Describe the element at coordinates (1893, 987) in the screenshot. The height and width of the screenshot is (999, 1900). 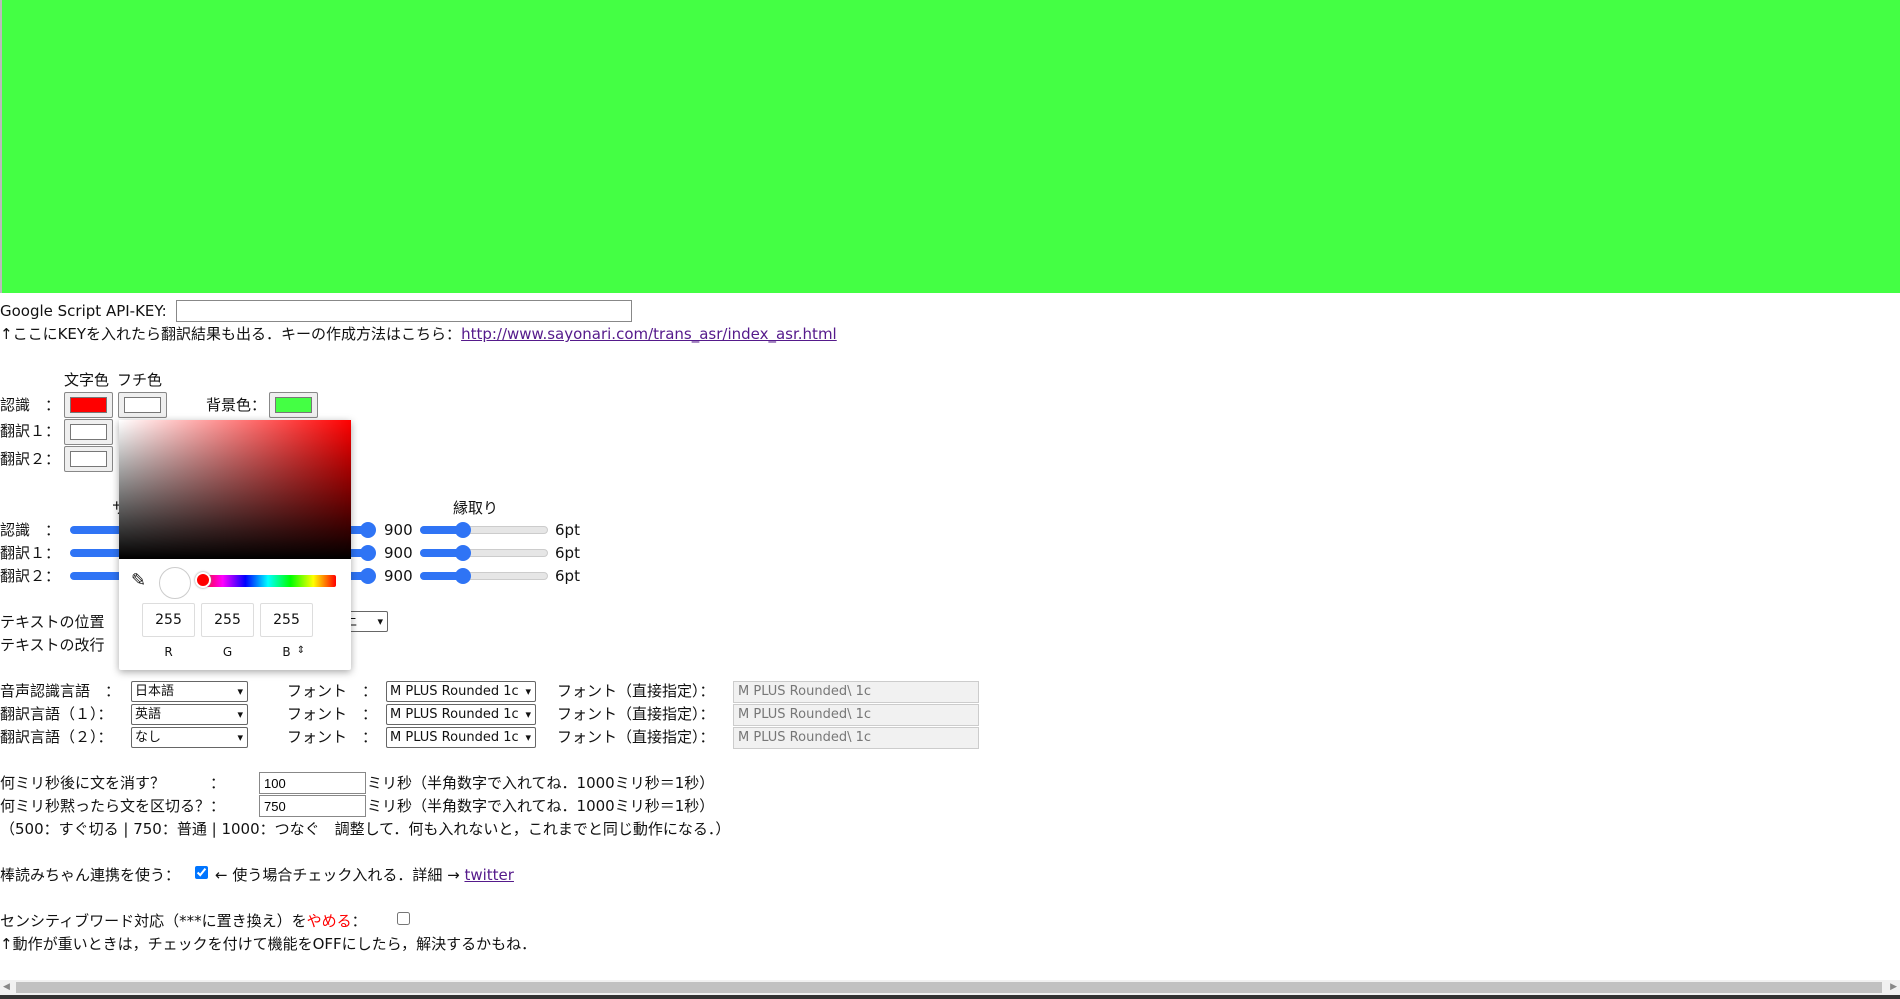
I see `scroll-right-icon: ▶` at that location.